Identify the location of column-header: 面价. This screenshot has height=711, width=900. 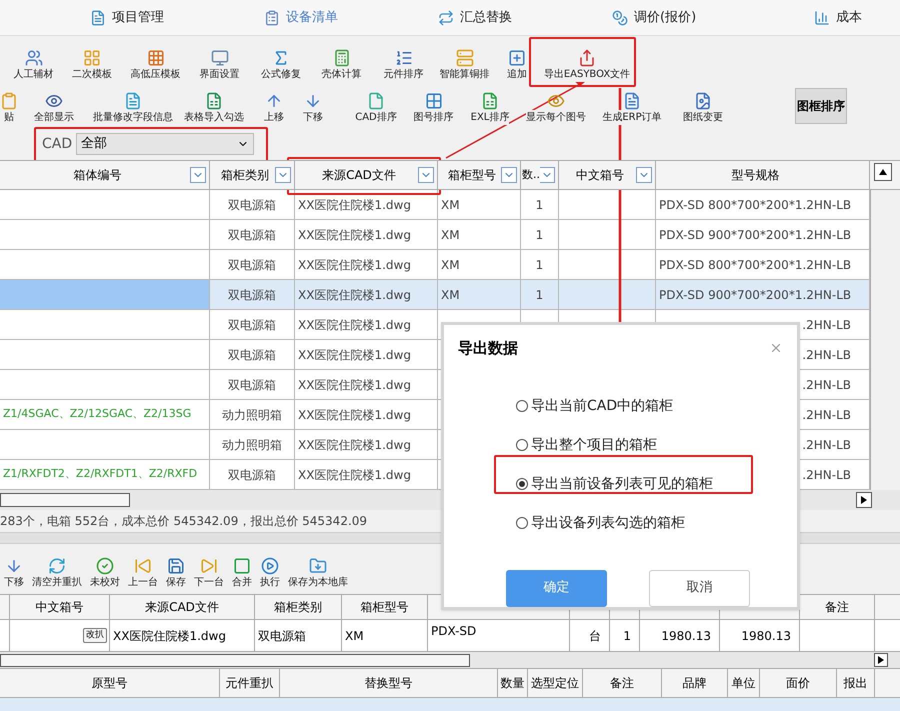
(798, 683).